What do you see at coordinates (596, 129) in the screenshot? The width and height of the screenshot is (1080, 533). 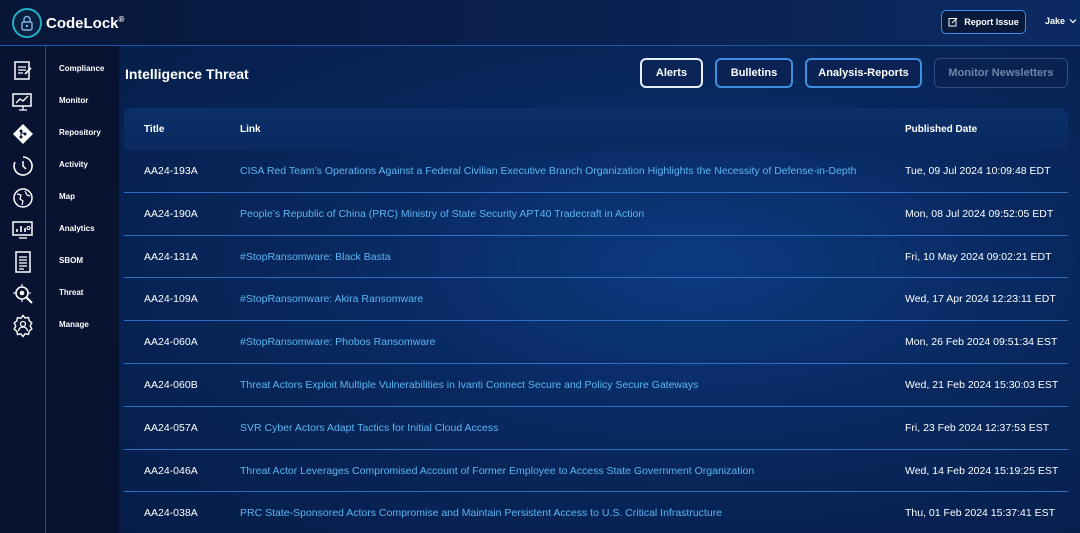 I see `table-header: Title Link Published Date` at bounding box center [596, 129].